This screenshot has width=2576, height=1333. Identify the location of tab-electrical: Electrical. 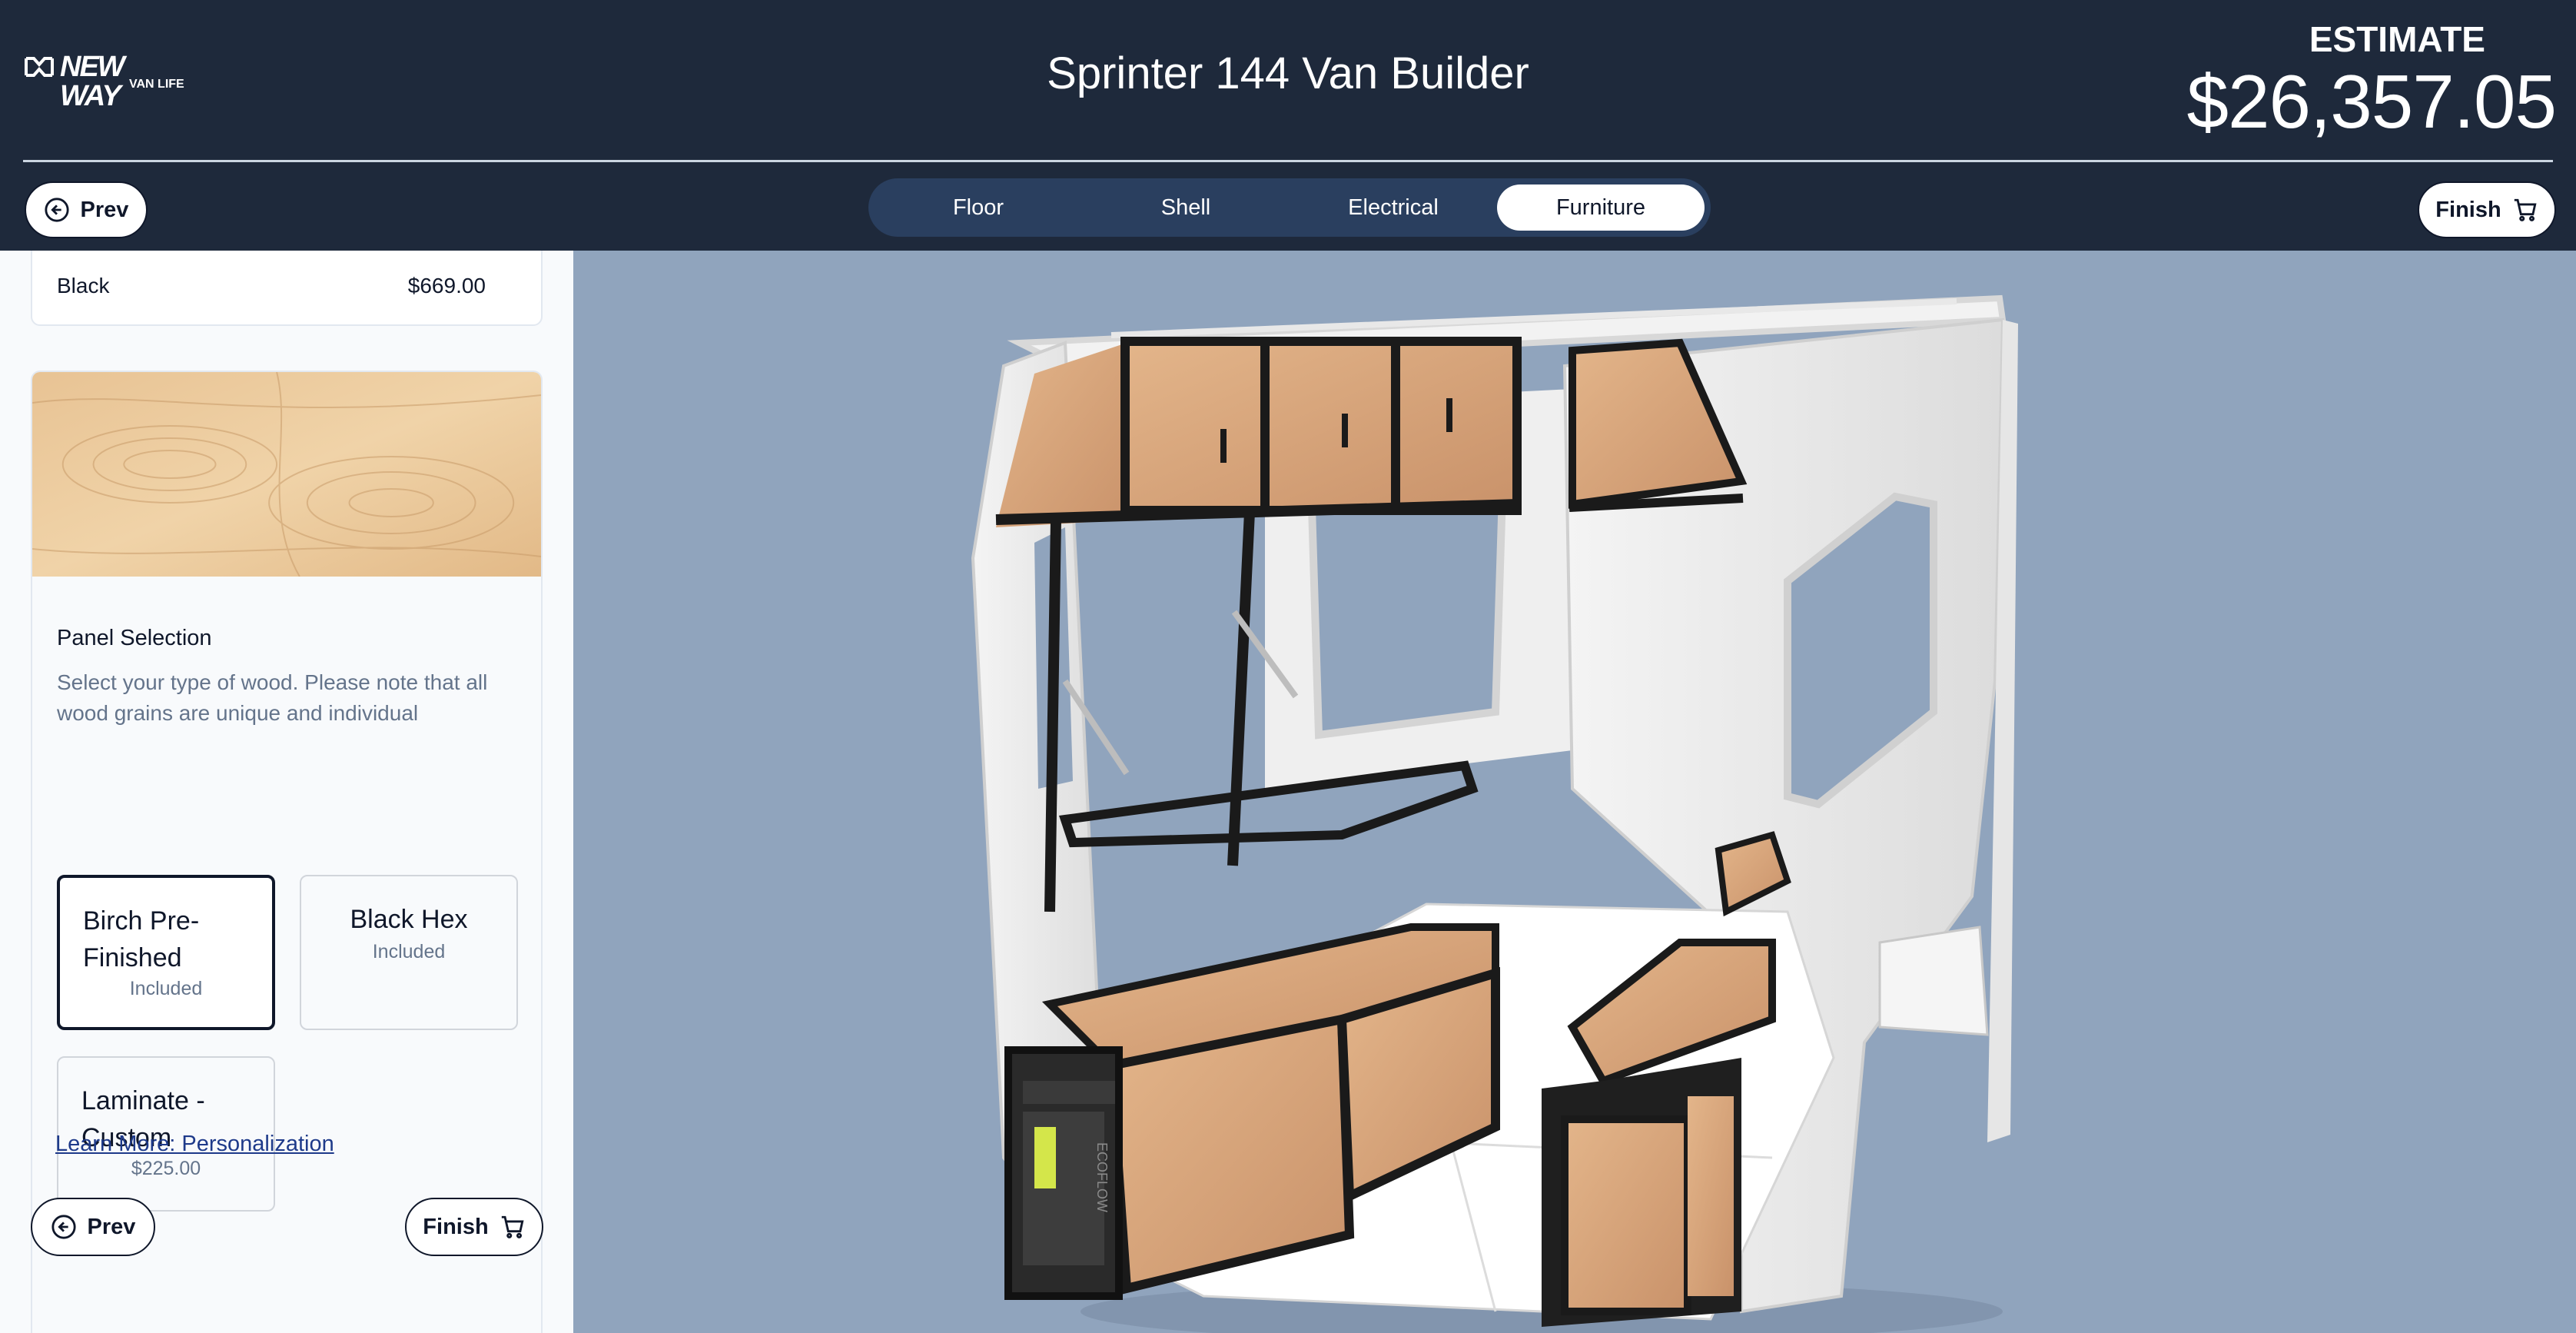
(1393, 208).